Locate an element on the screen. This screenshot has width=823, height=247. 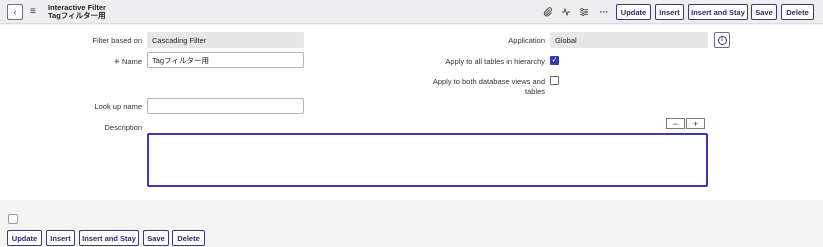
apply-hierarchy-checkbox: ✓ is located at coordinates (554, 60).